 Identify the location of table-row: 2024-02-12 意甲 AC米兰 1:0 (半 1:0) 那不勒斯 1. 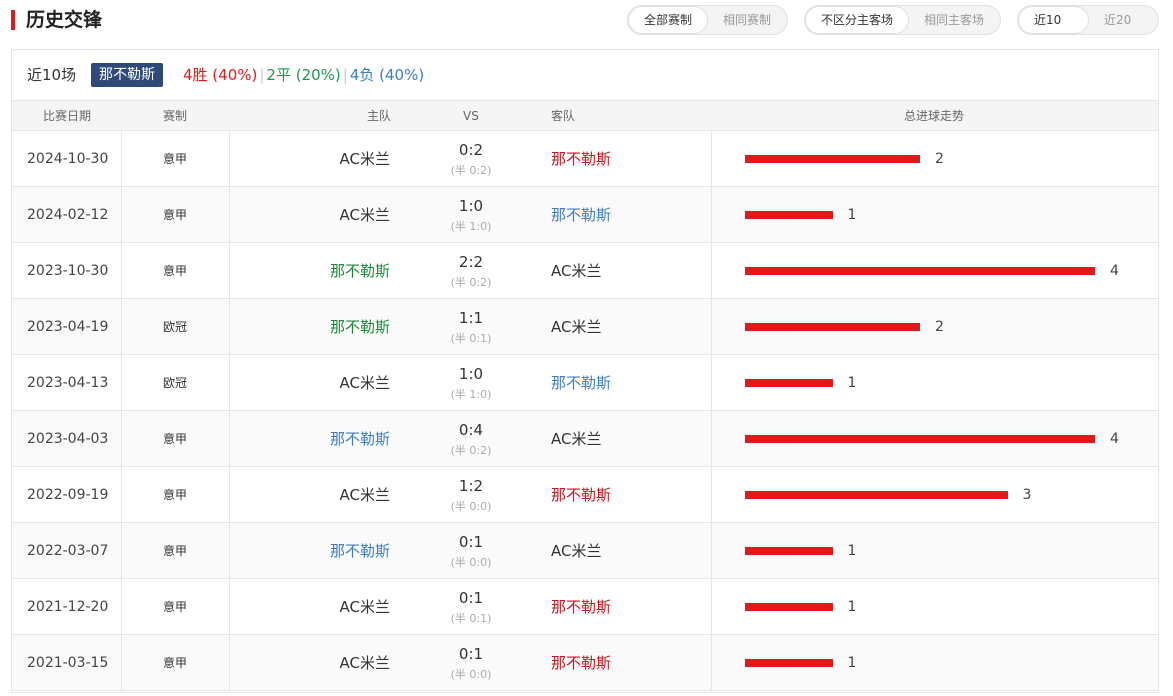
(585, 215).